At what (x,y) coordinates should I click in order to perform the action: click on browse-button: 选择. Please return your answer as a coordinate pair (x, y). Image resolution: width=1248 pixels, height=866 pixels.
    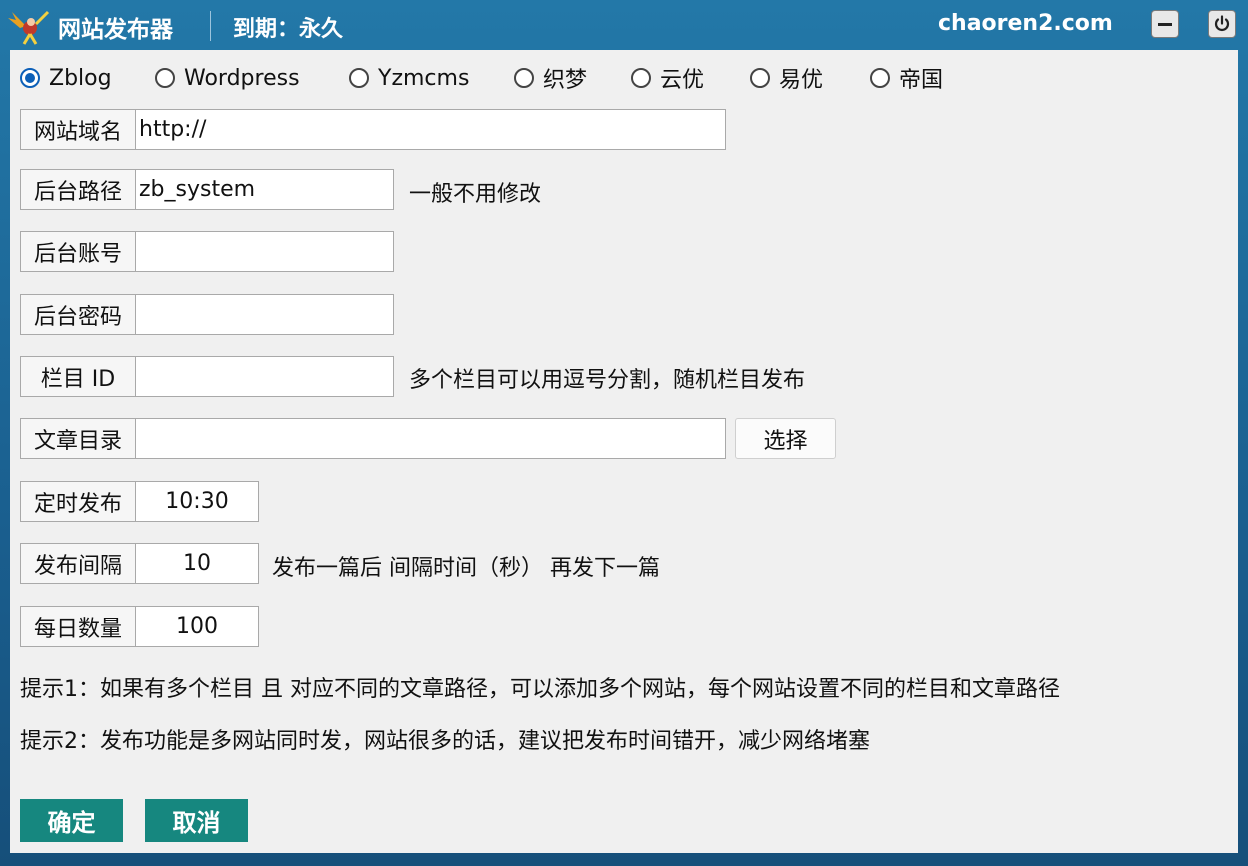
    Looking at the image, I should click on (785, 438).